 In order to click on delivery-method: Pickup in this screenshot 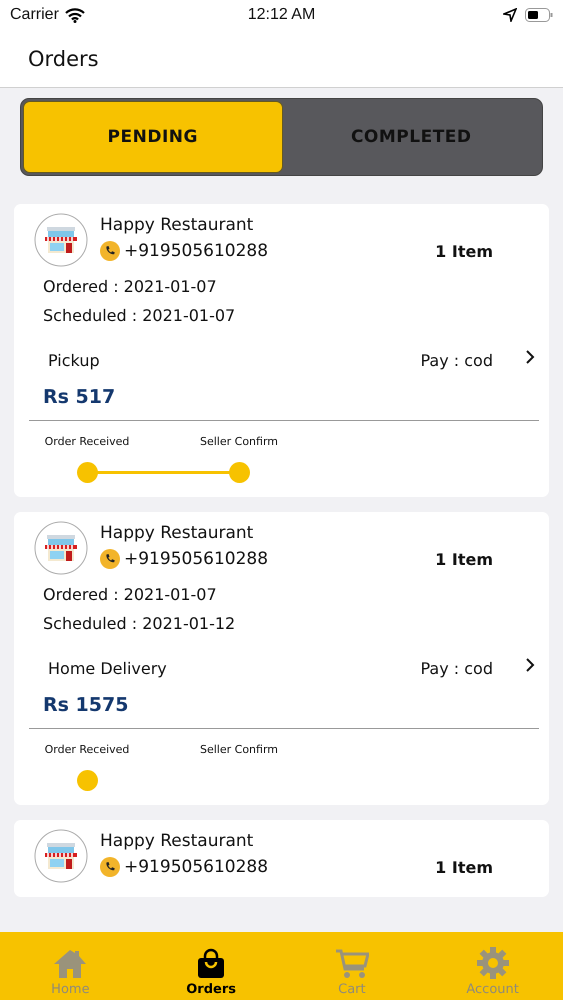, I will do `click(74, 360)`.